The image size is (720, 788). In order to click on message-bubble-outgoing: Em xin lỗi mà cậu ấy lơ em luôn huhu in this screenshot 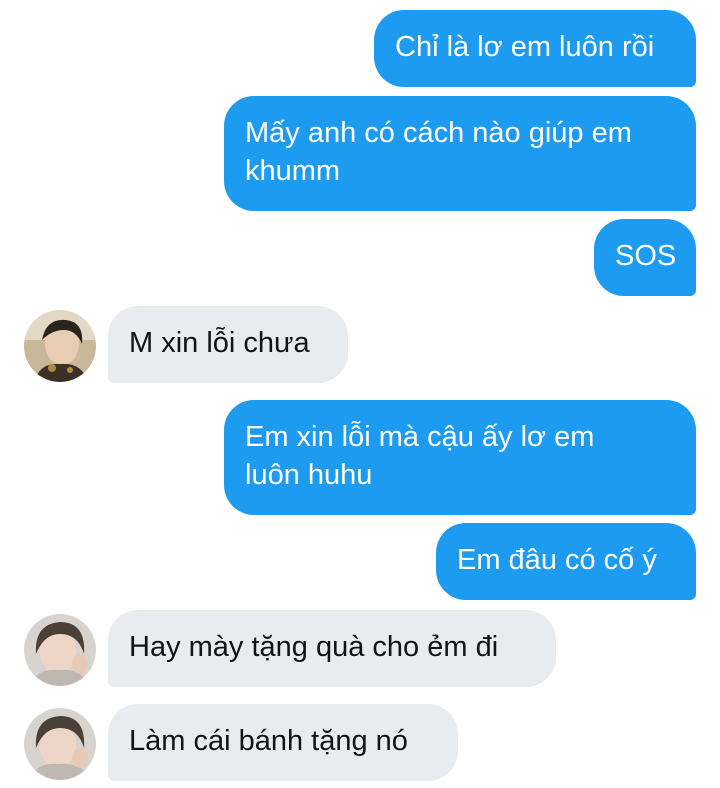, I will do `click(460, 457)`.